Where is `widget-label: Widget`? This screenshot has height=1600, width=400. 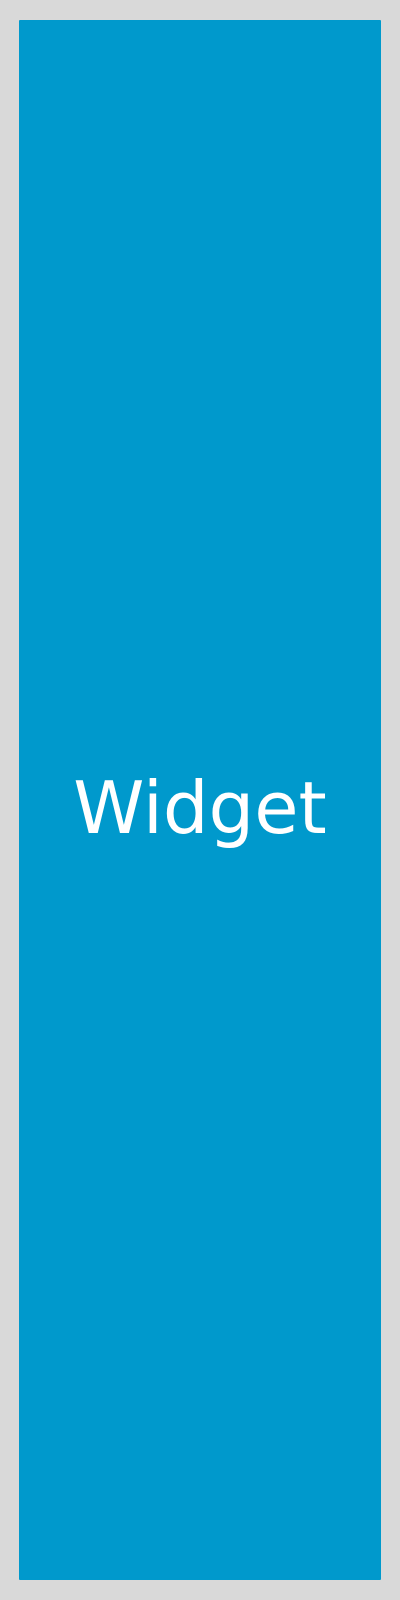 widget-label: Widget is located at coordinates (200, 808).